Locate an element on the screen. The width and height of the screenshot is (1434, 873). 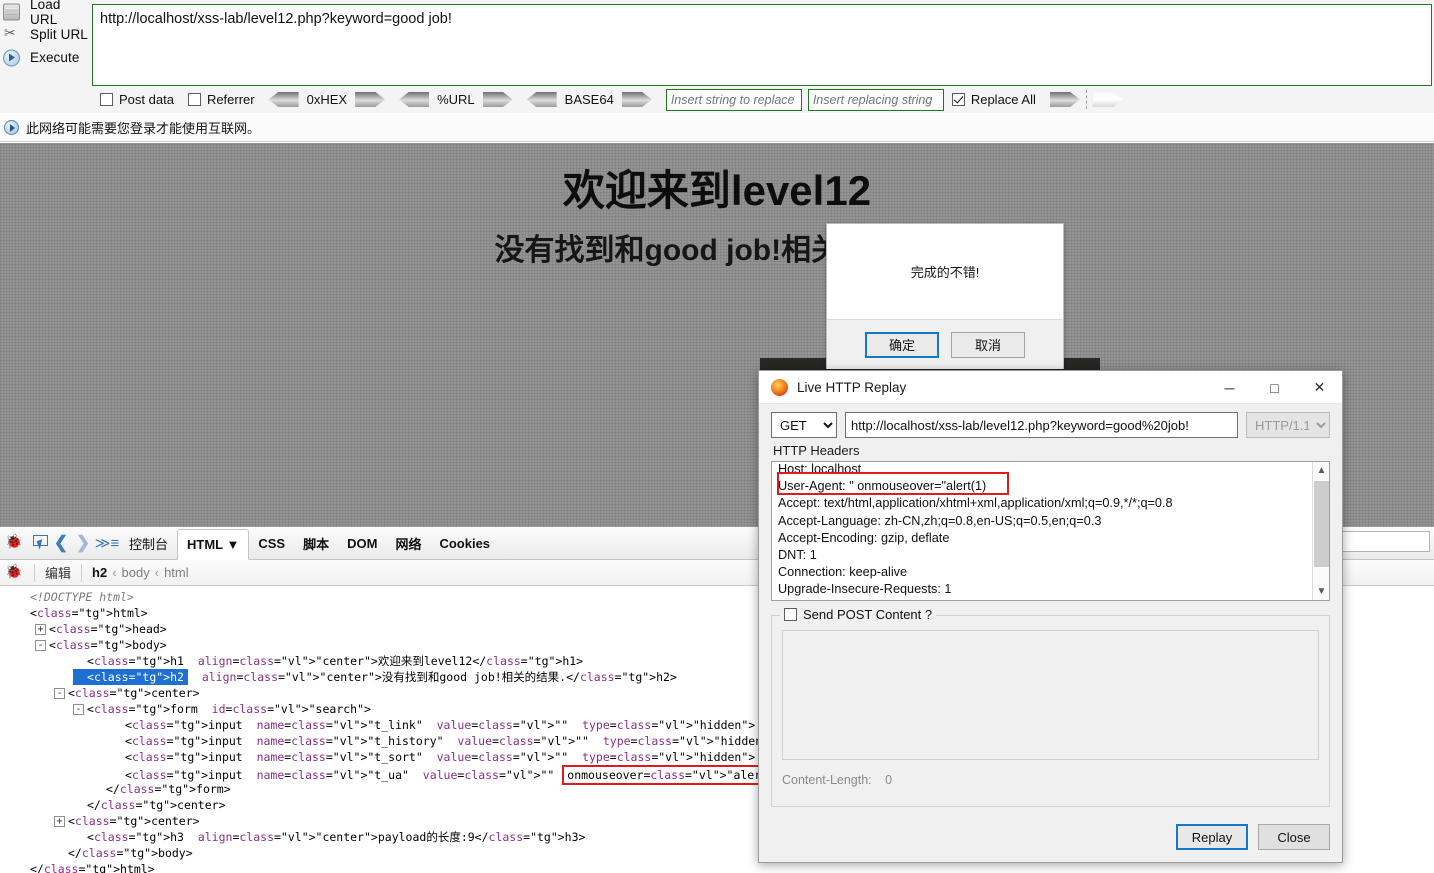
encoder-base64: BASE64 is located at coordinates (589, 99).